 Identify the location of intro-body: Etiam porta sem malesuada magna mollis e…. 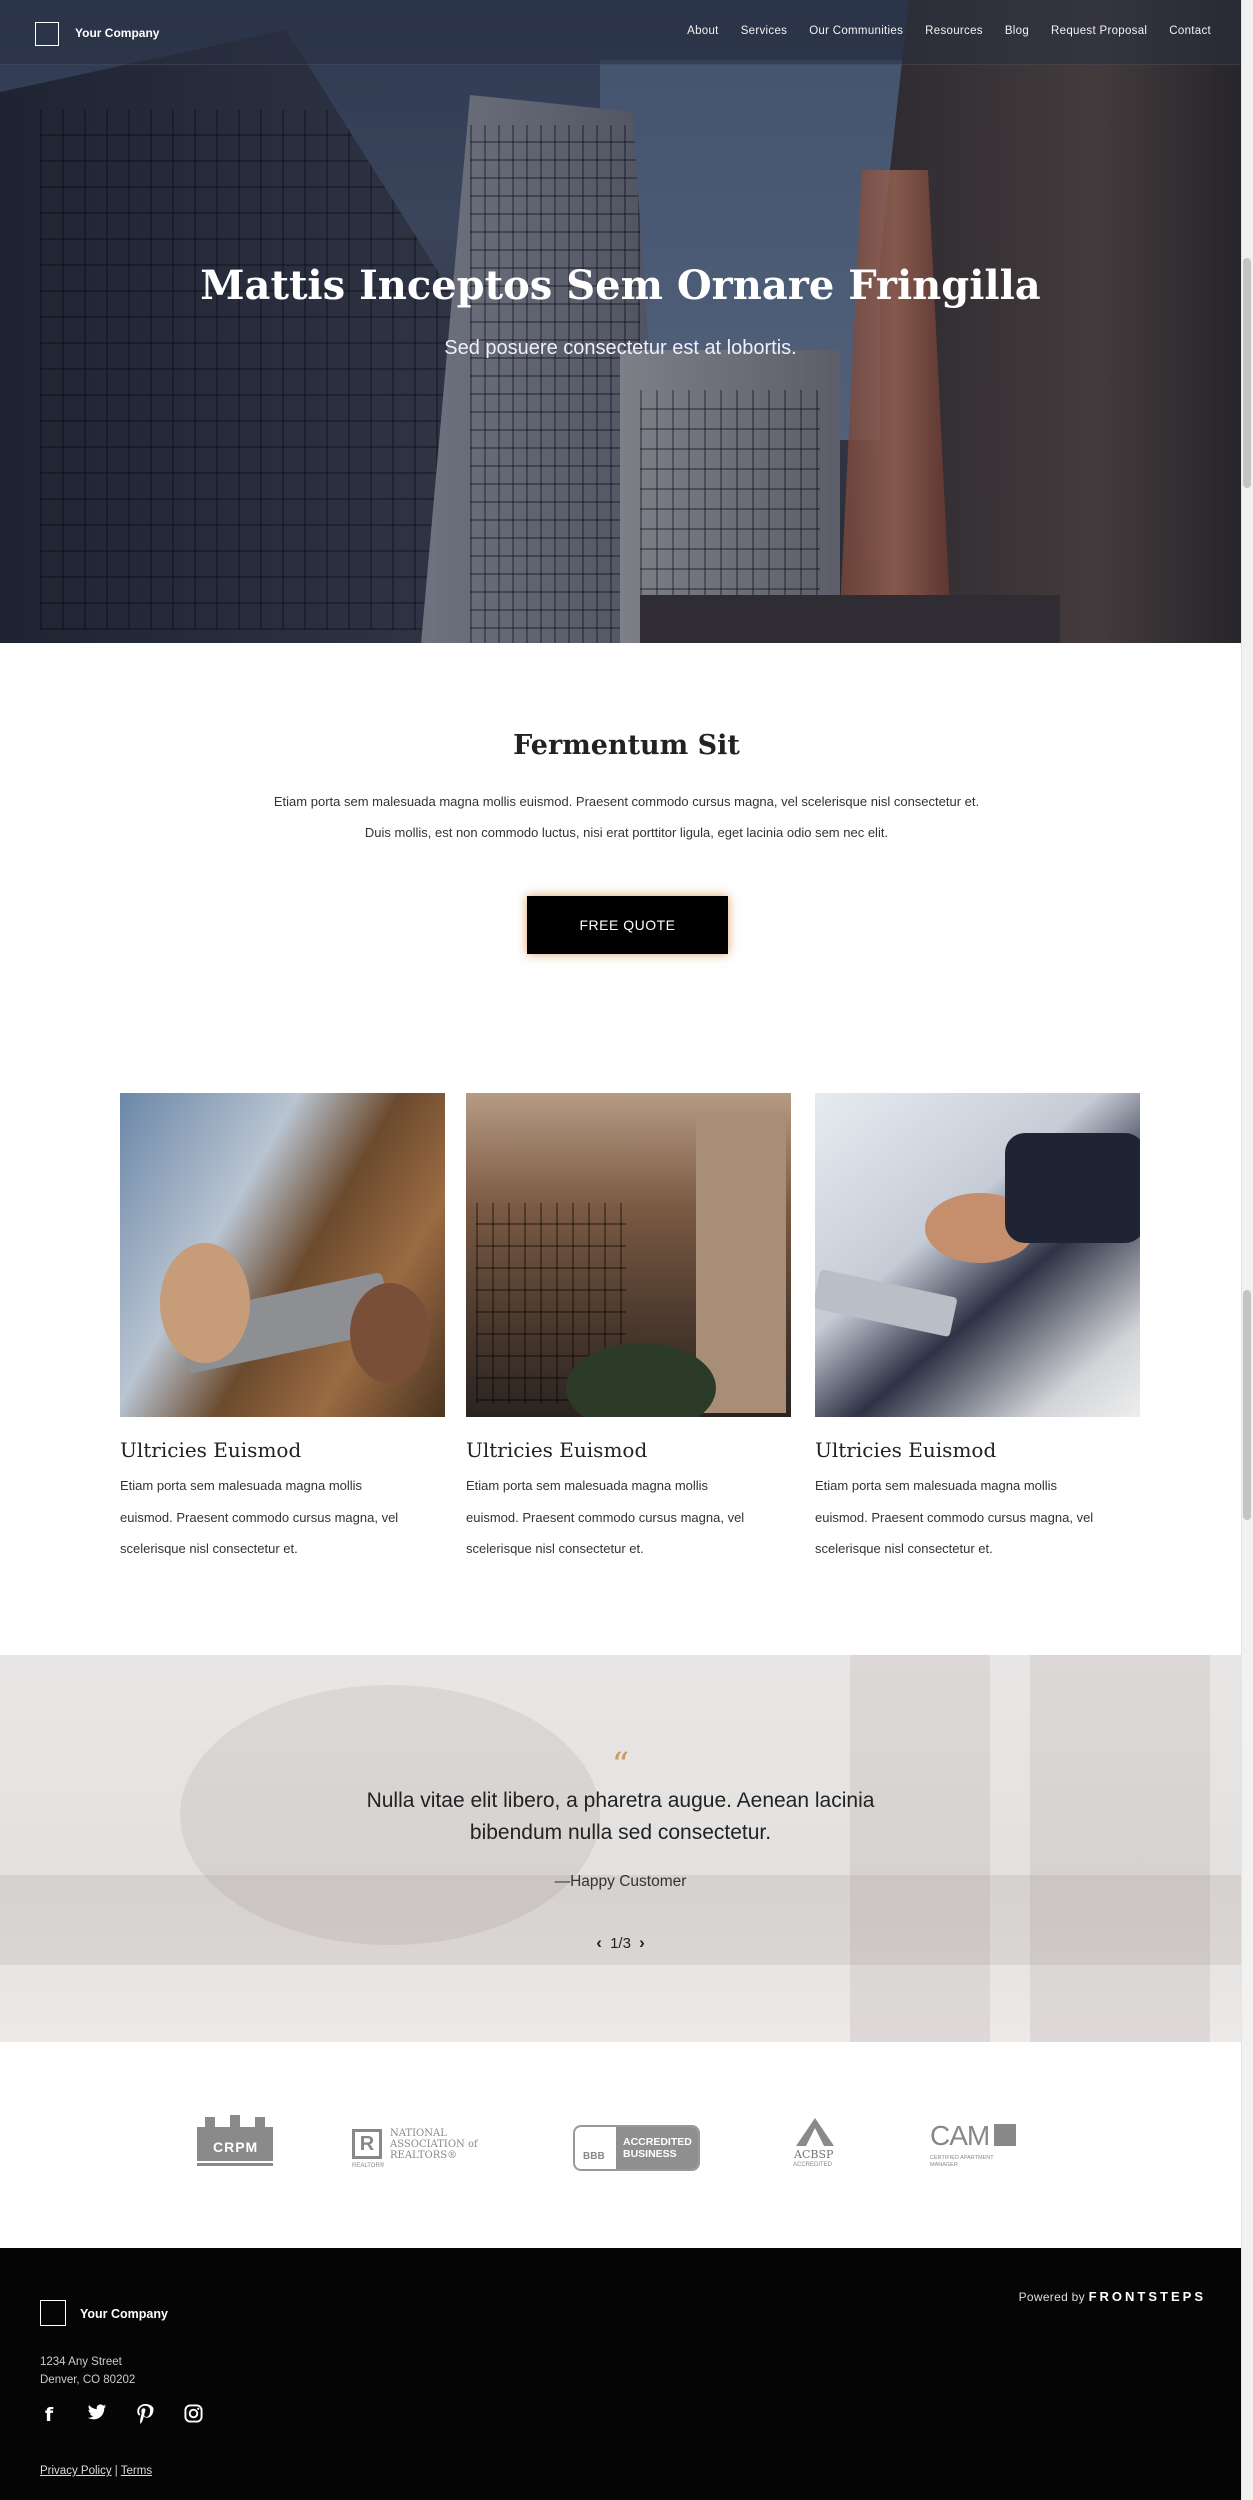
(626, 817).